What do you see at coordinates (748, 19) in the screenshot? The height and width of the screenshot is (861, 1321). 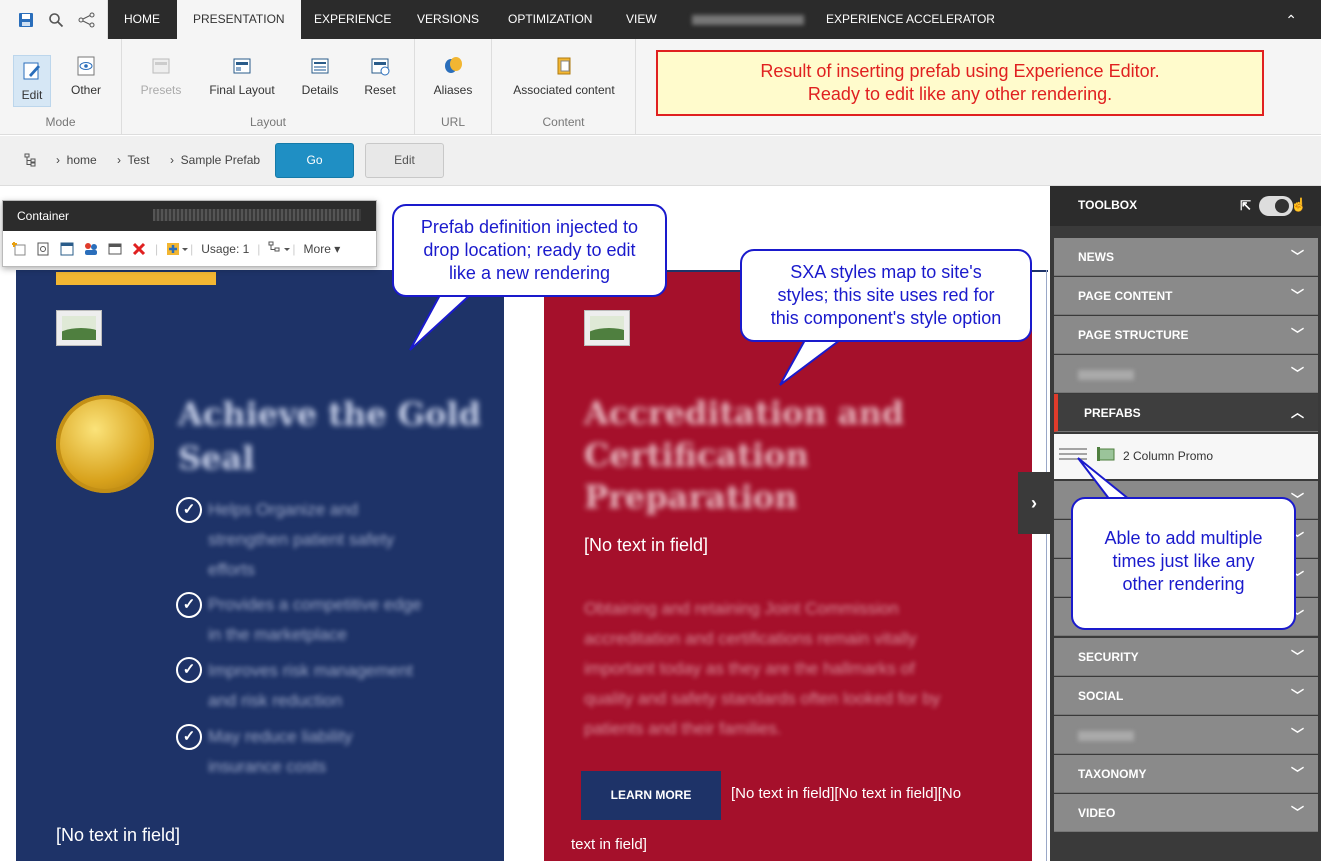 I see `tab-redacted` at bounding box center [748, 19].